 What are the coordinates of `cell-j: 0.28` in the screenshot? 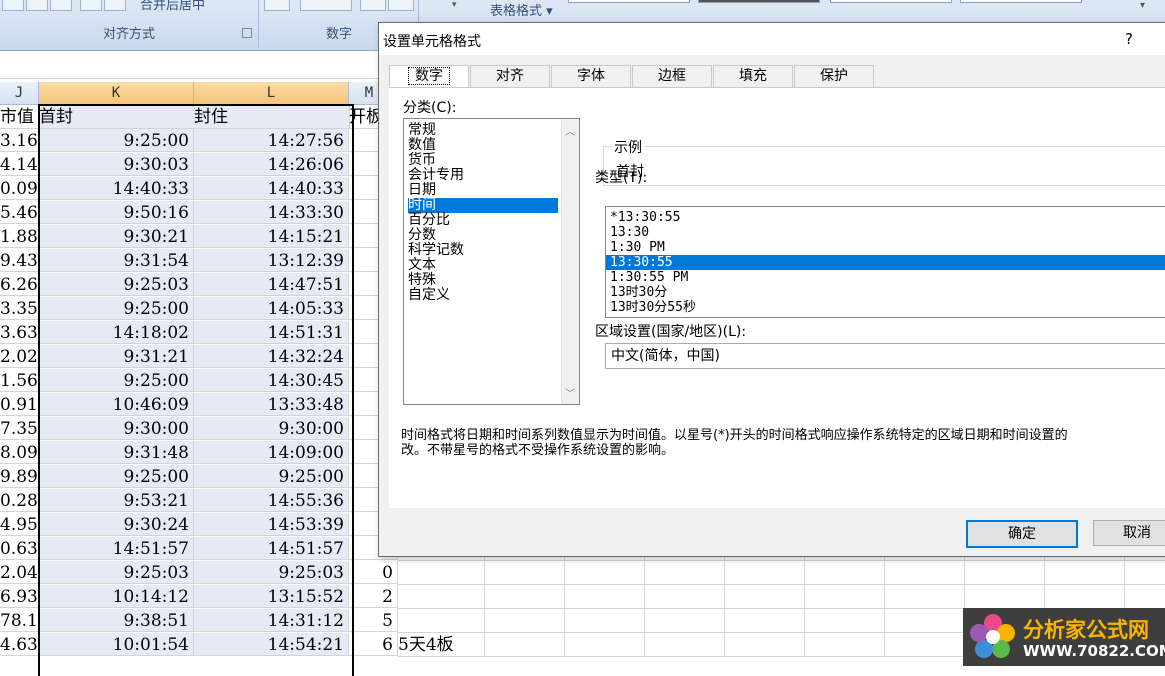 It's located at (19, 500).